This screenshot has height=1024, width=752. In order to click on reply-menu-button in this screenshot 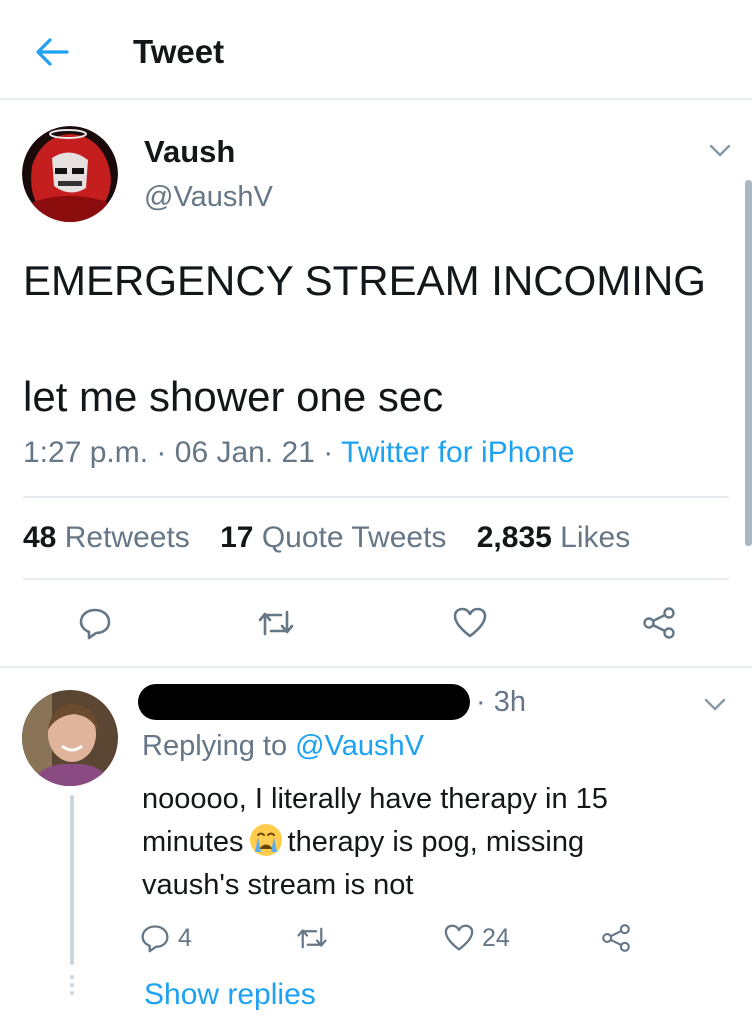, I will do `click(715, 705)`.